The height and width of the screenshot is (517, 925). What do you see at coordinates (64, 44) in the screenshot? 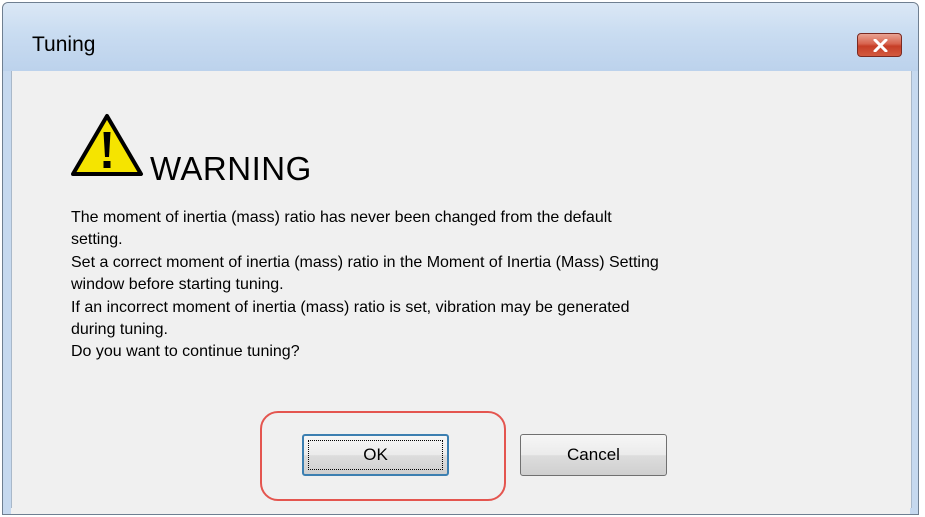
I see `window-title: Tuning` at bounding box center [64, 44].